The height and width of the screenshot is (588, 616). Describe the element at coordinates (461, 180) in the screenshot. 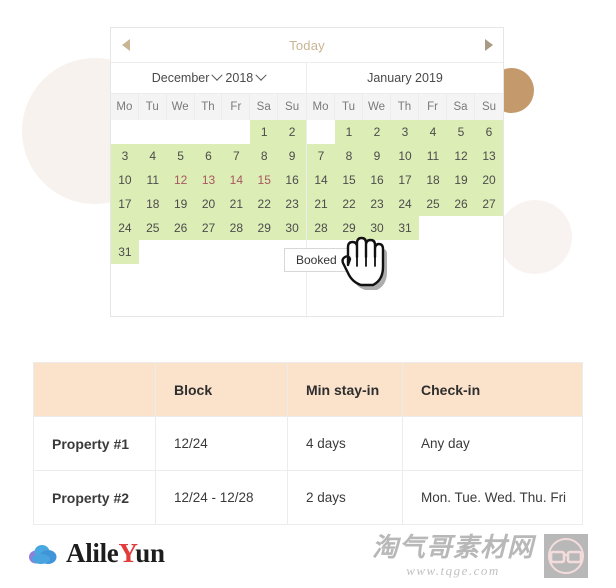

I see `day-cell-jan-19: 19` at that location.